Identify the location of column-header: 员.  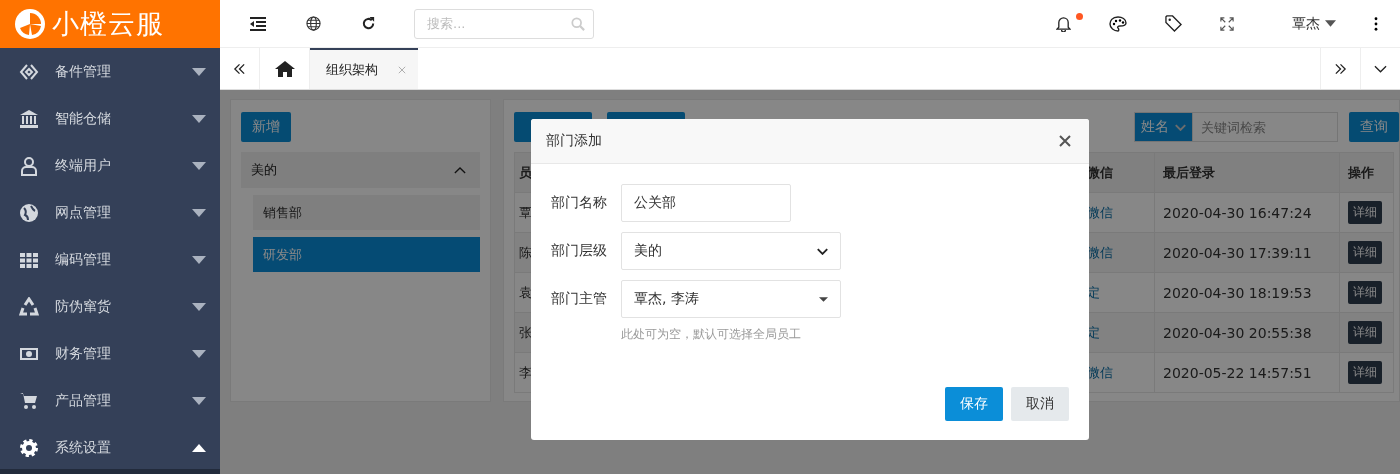
(525, 172).